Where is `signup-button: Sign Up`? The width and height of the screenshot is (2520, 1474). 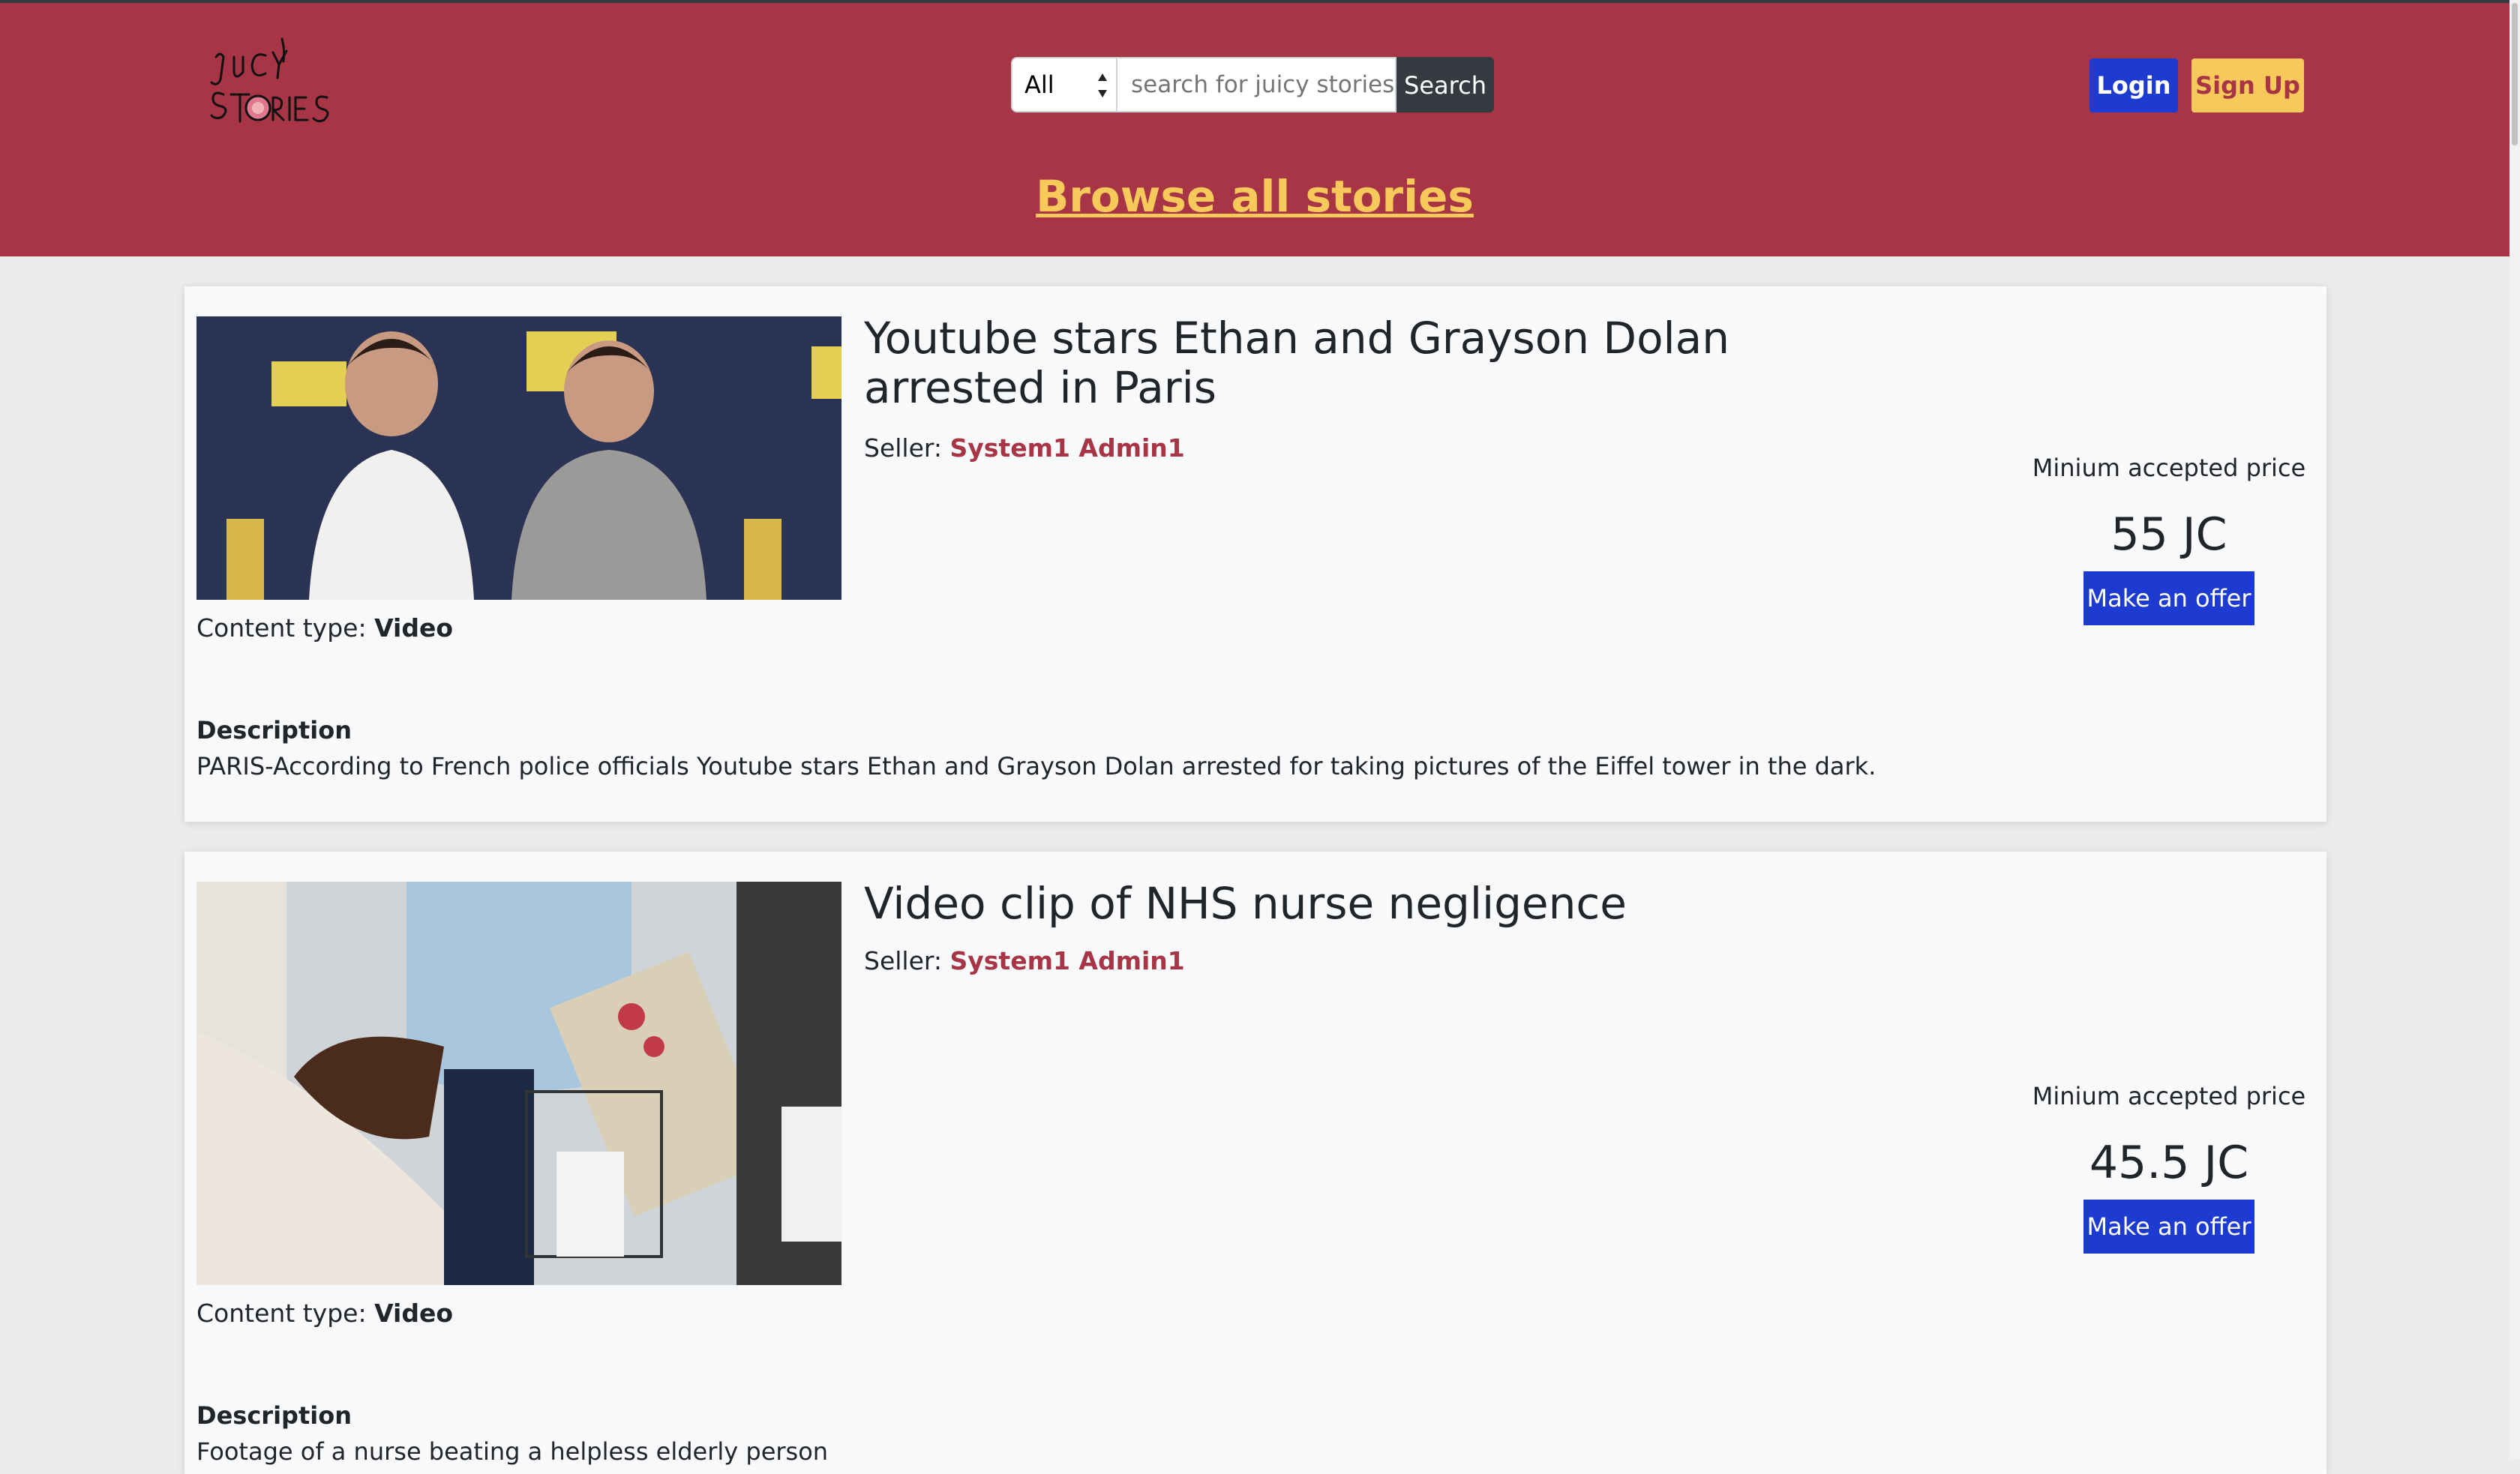
signup-button: Sign Up is located at coordinates (2248, 85).